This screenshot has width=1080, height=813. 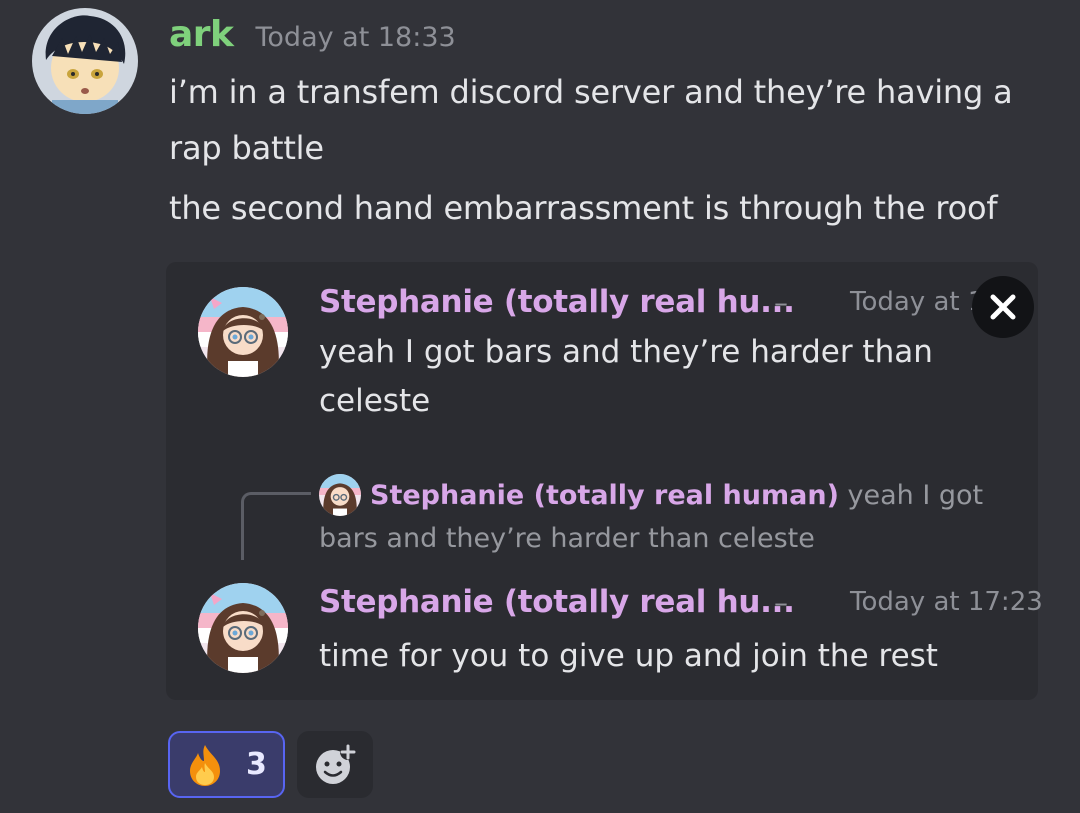 I want to click on reaction-fire: 3, so click(x=226, y=764).